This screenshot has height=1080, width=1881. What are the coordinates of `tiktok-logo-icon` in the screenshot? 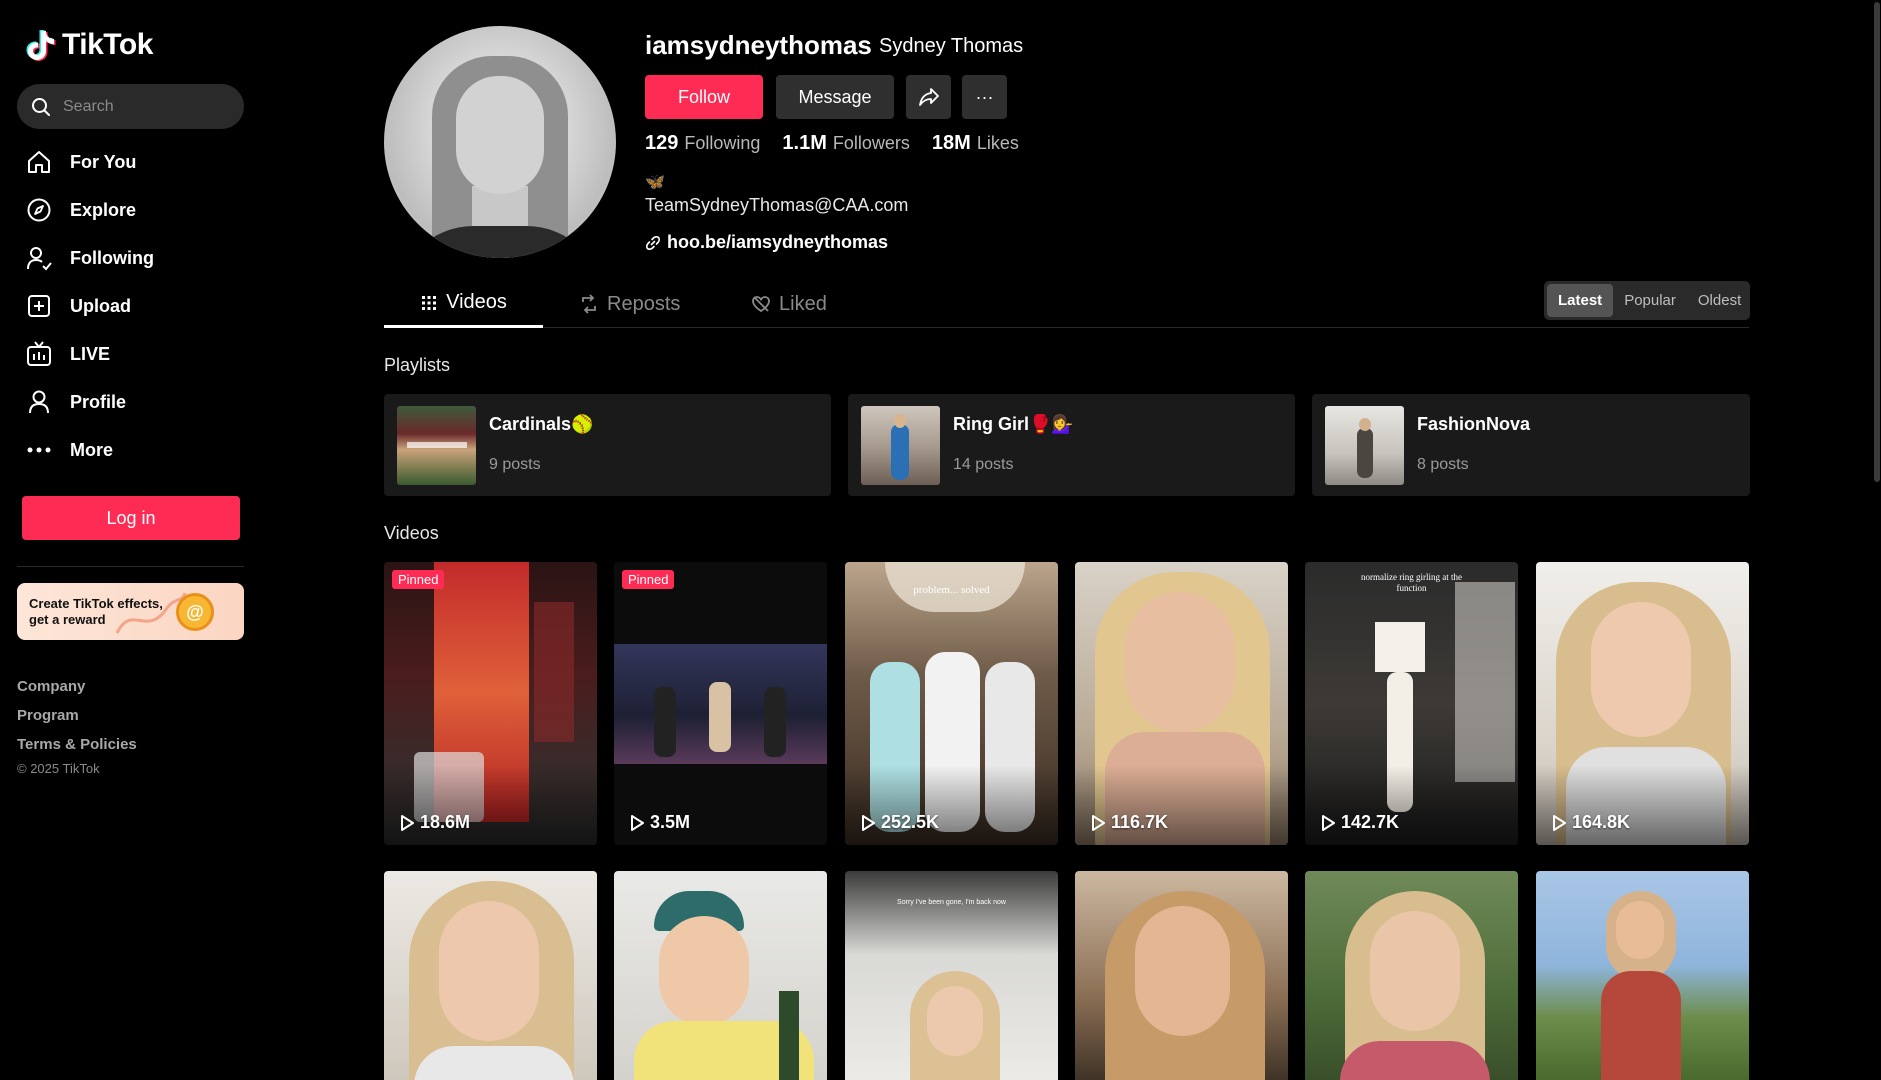 It's located at (41, 45).